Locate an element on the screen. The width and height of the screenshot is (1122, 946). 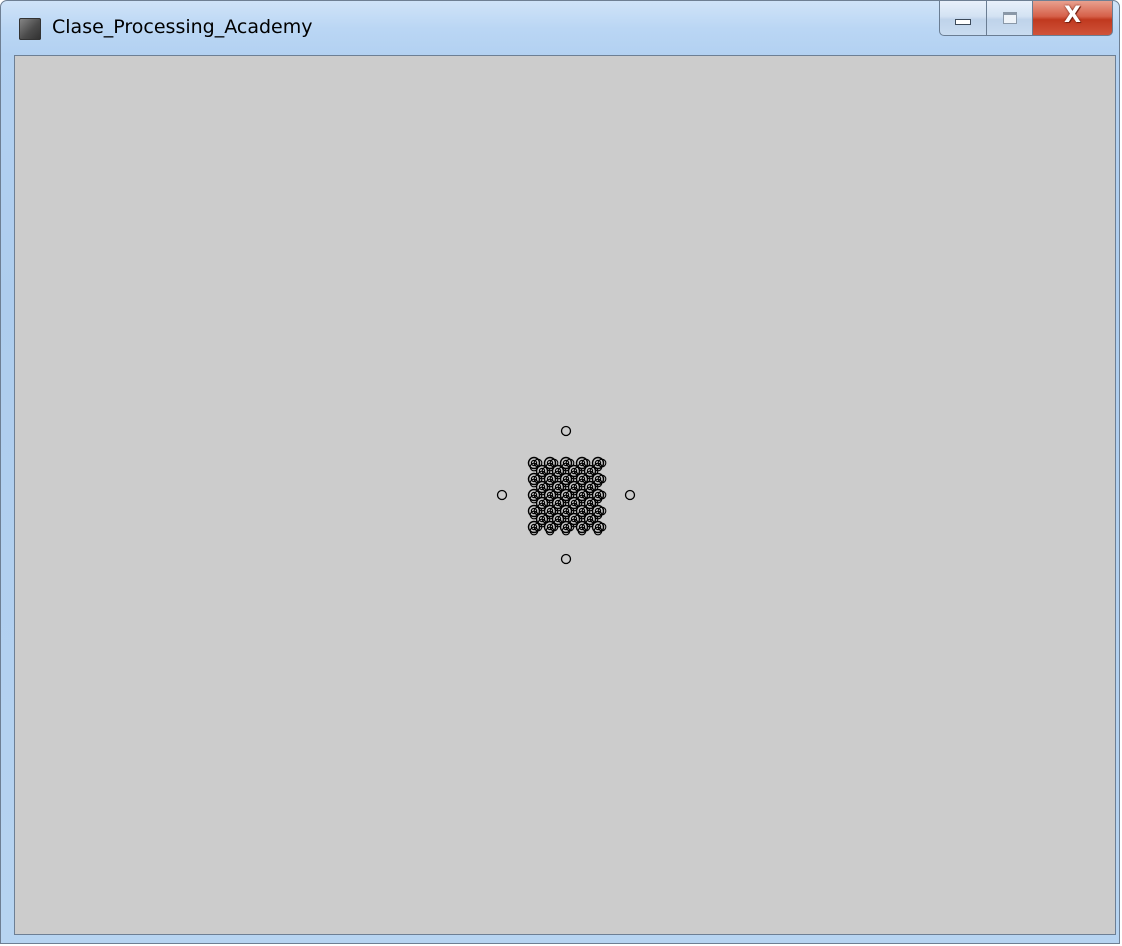
minimize-icon is located at coordinates (963, 22).